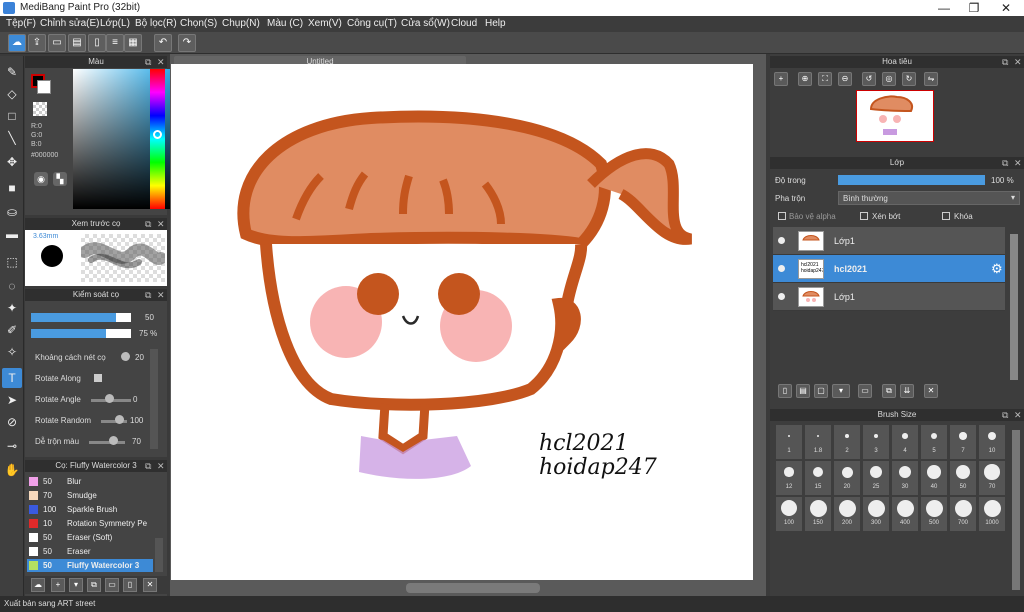  I want to click on trash-icon: ✕, so click(150, 585).